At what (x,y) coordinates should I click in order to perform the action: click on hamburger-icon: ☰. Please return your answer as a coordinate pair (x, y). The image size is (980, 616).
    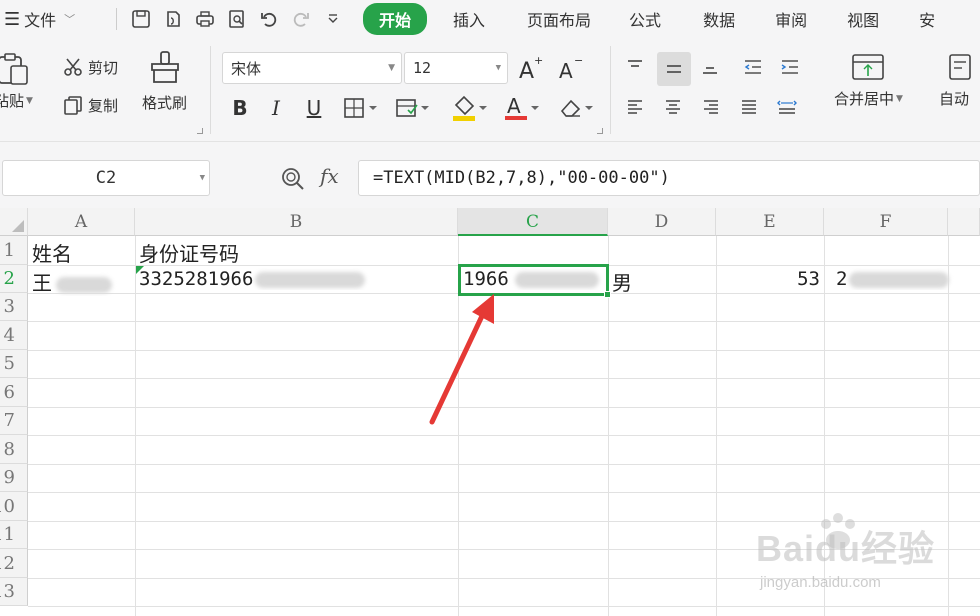
    Looking at the image, I should click on (12, 19).